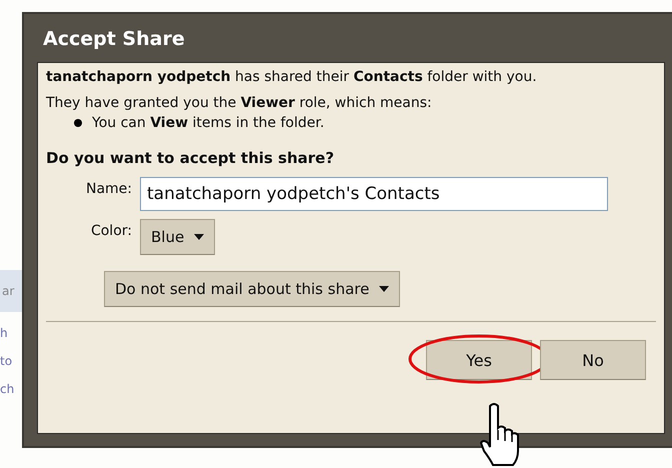  Describe the element at coordinates (208, 123) in the screenshot. I see `permission-text: You can View items in the folder.` at that location.